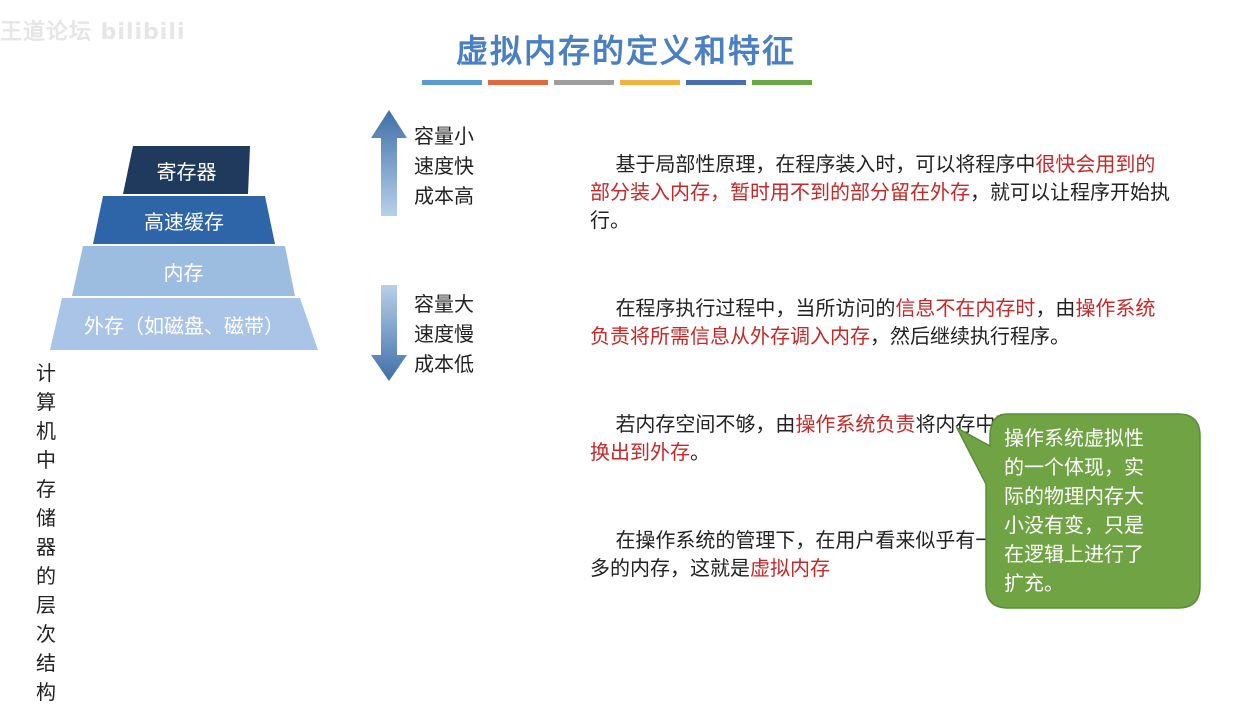  What do you see at coordinates (855, 424) in the screenshot?
I see `highlight-segment: 操作系统负责` at bounding box center [855, 424].